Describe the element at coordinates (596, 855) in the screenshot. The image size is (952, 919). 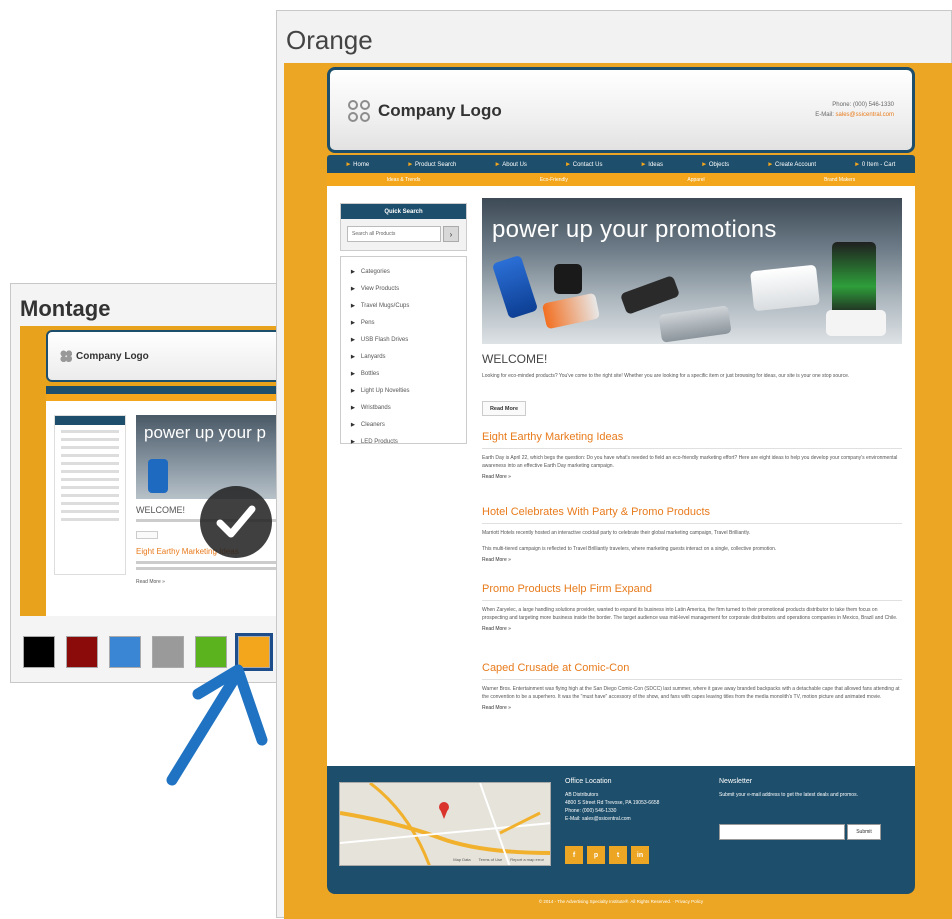
I see `pinterest-icon: p` at that location.